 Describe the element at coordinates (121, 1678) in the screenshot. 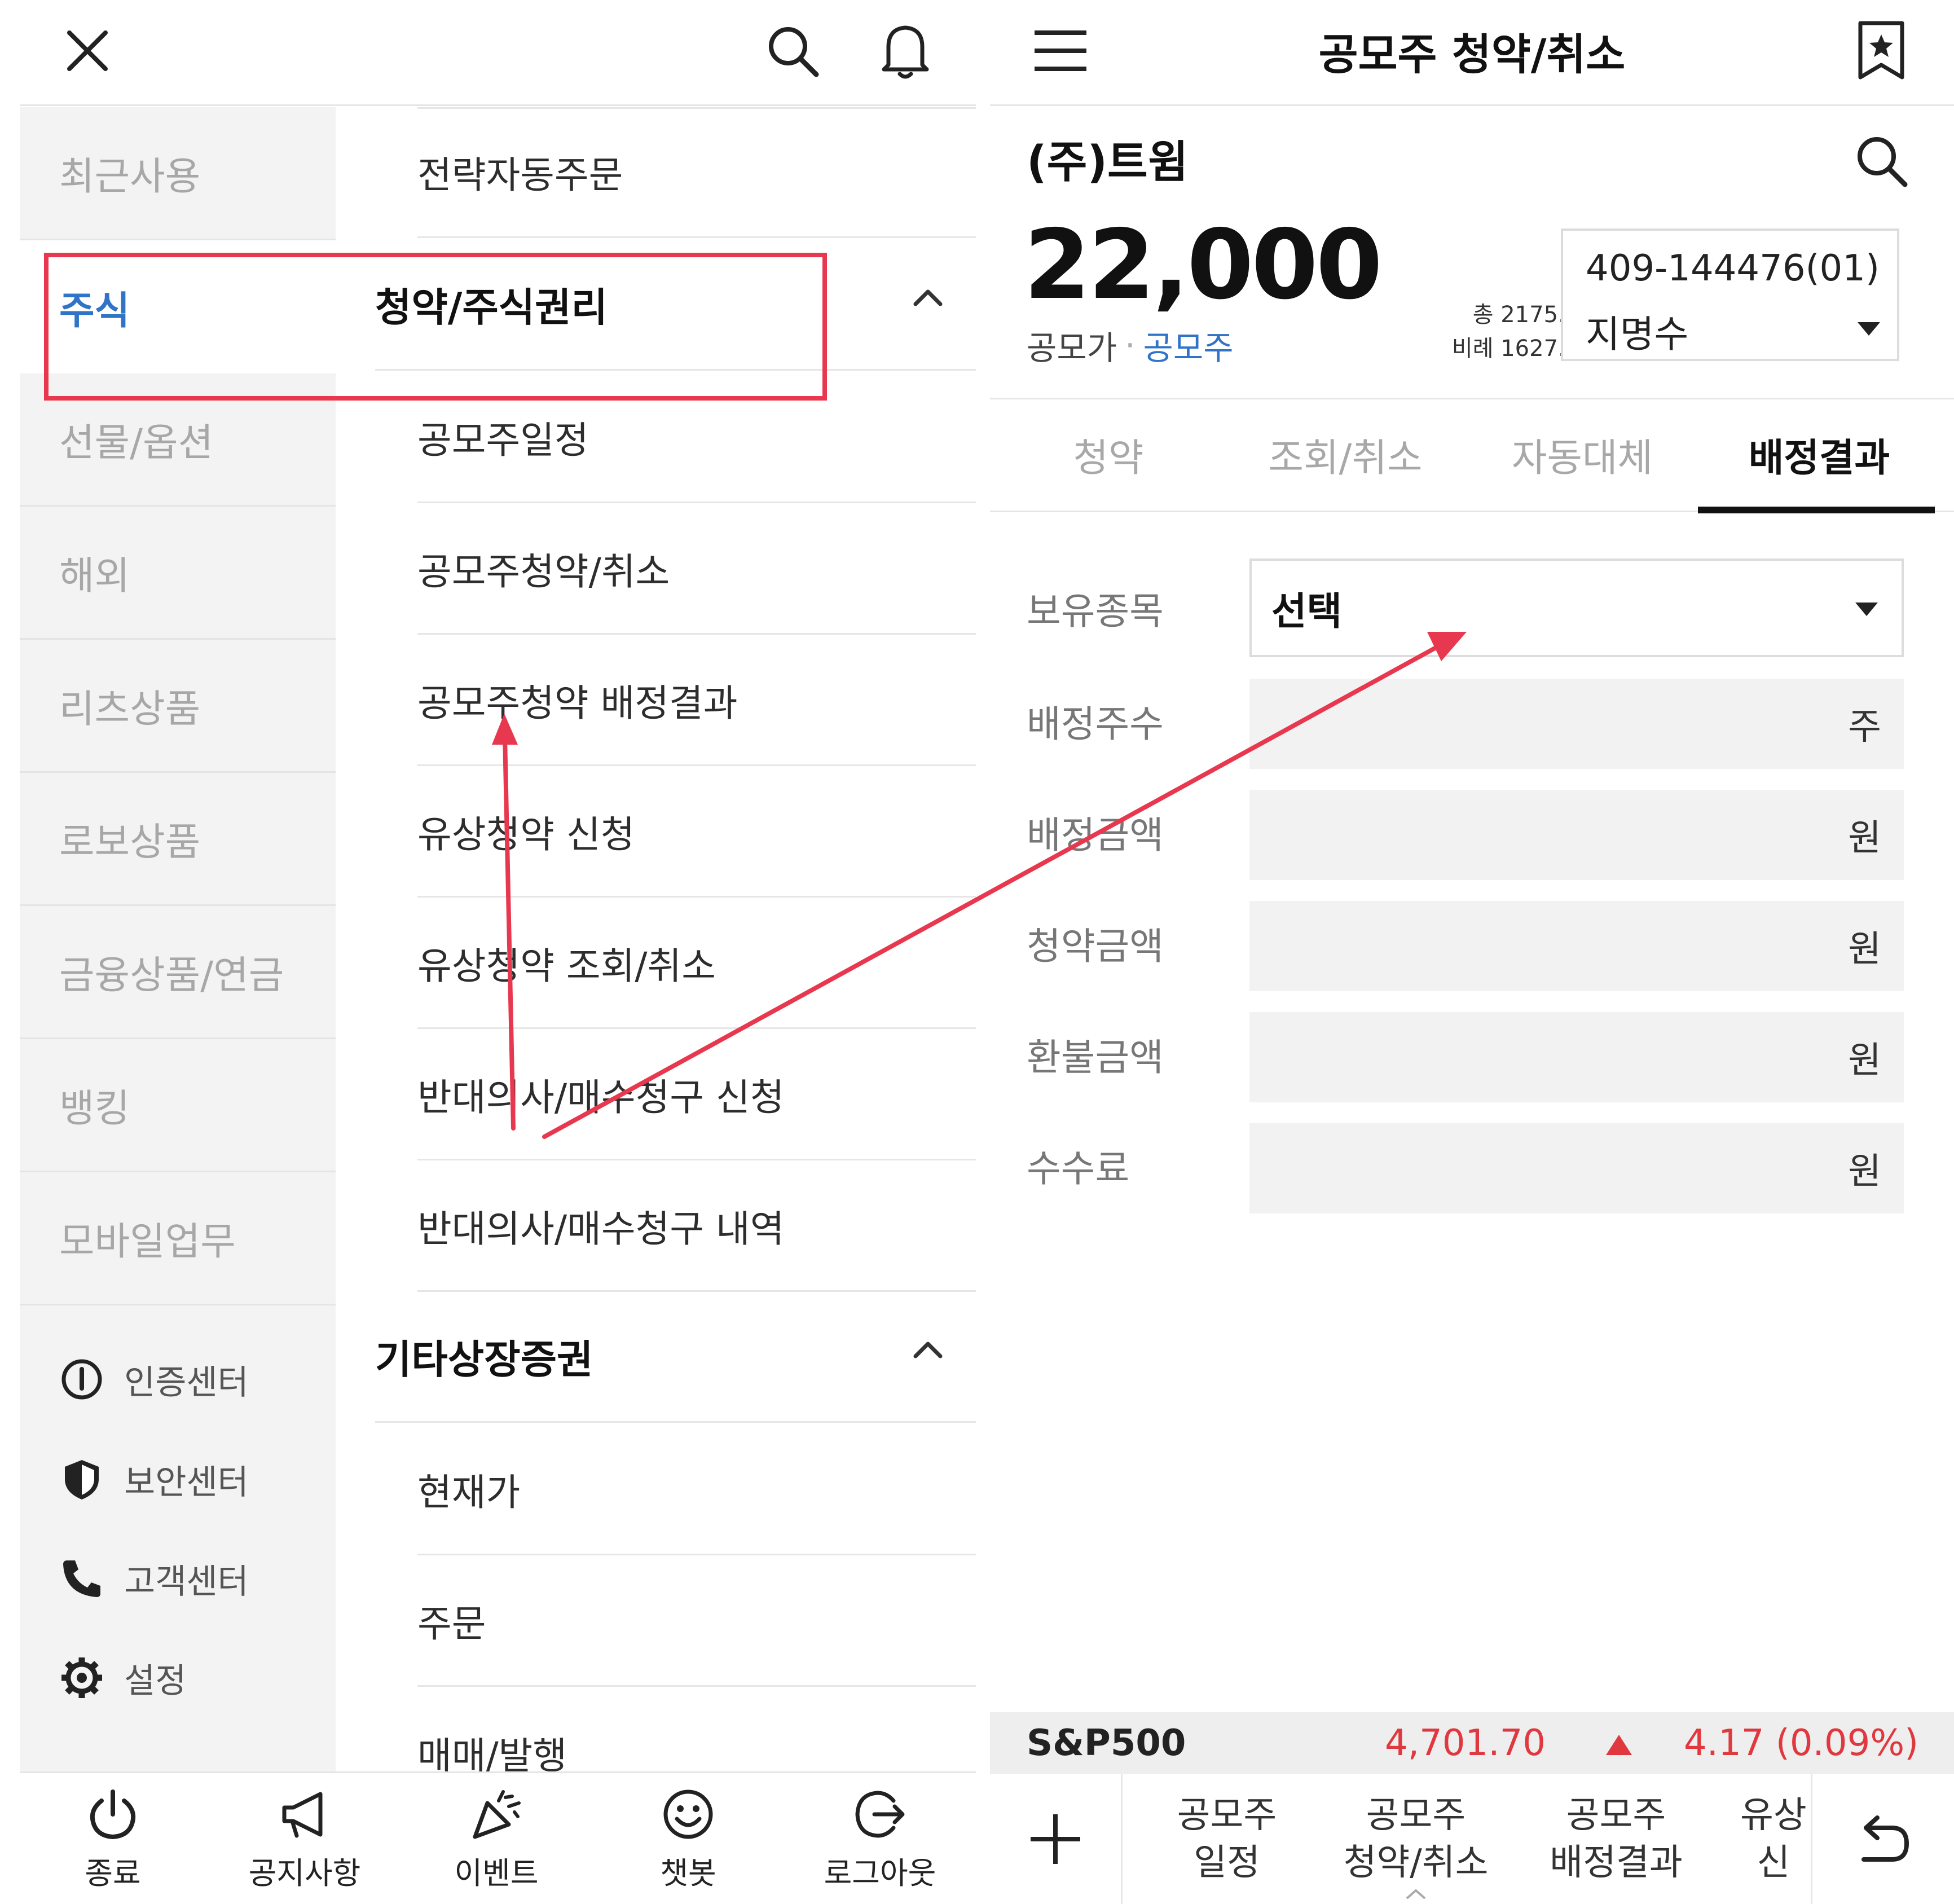

I see `util-settings: 설정` at that location.